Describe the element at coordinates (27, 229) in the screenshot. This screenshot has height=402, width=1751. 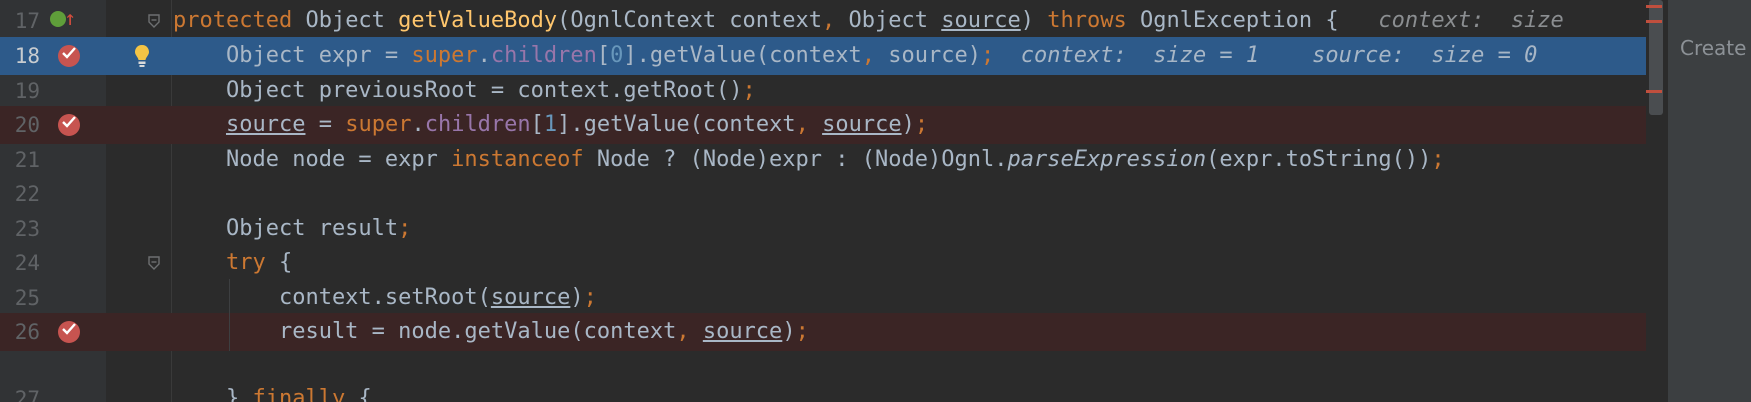
I see `line-number: 23` at that location.